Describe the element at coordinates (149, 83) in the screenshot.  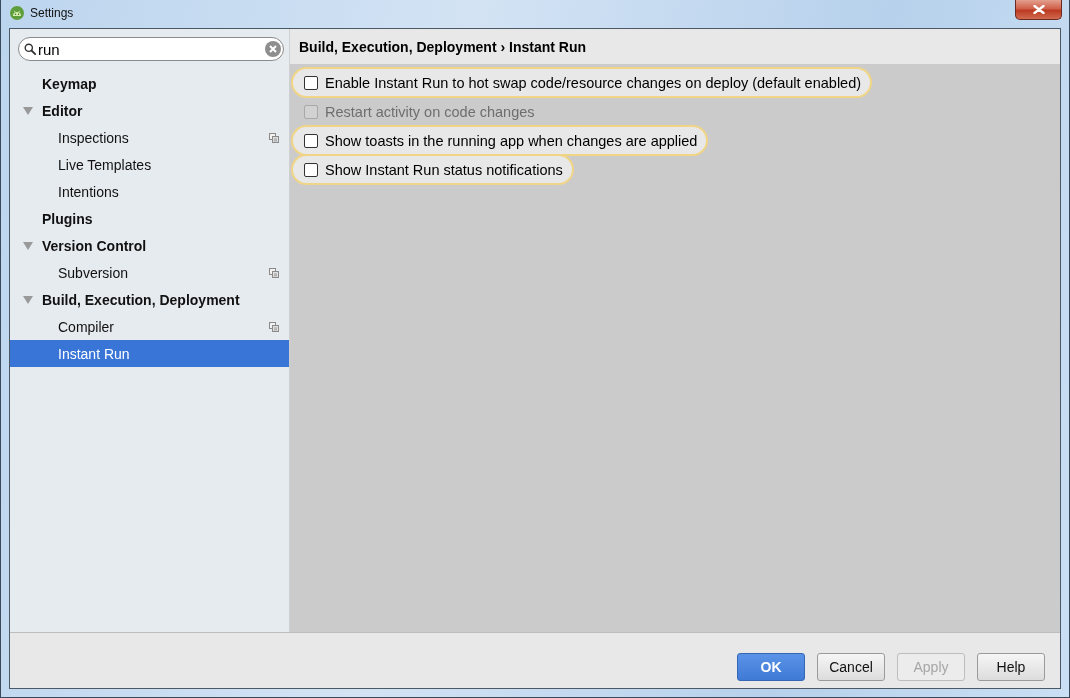
I see `tree-item: Keymap` at that location.